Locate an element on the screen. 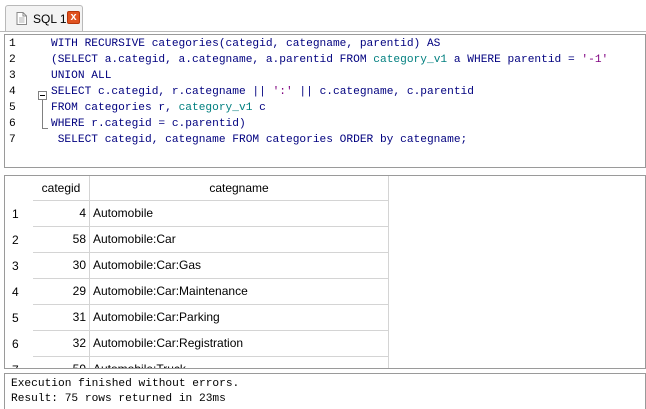  code-token: UNION ALL is located at coordinates (81, 76).